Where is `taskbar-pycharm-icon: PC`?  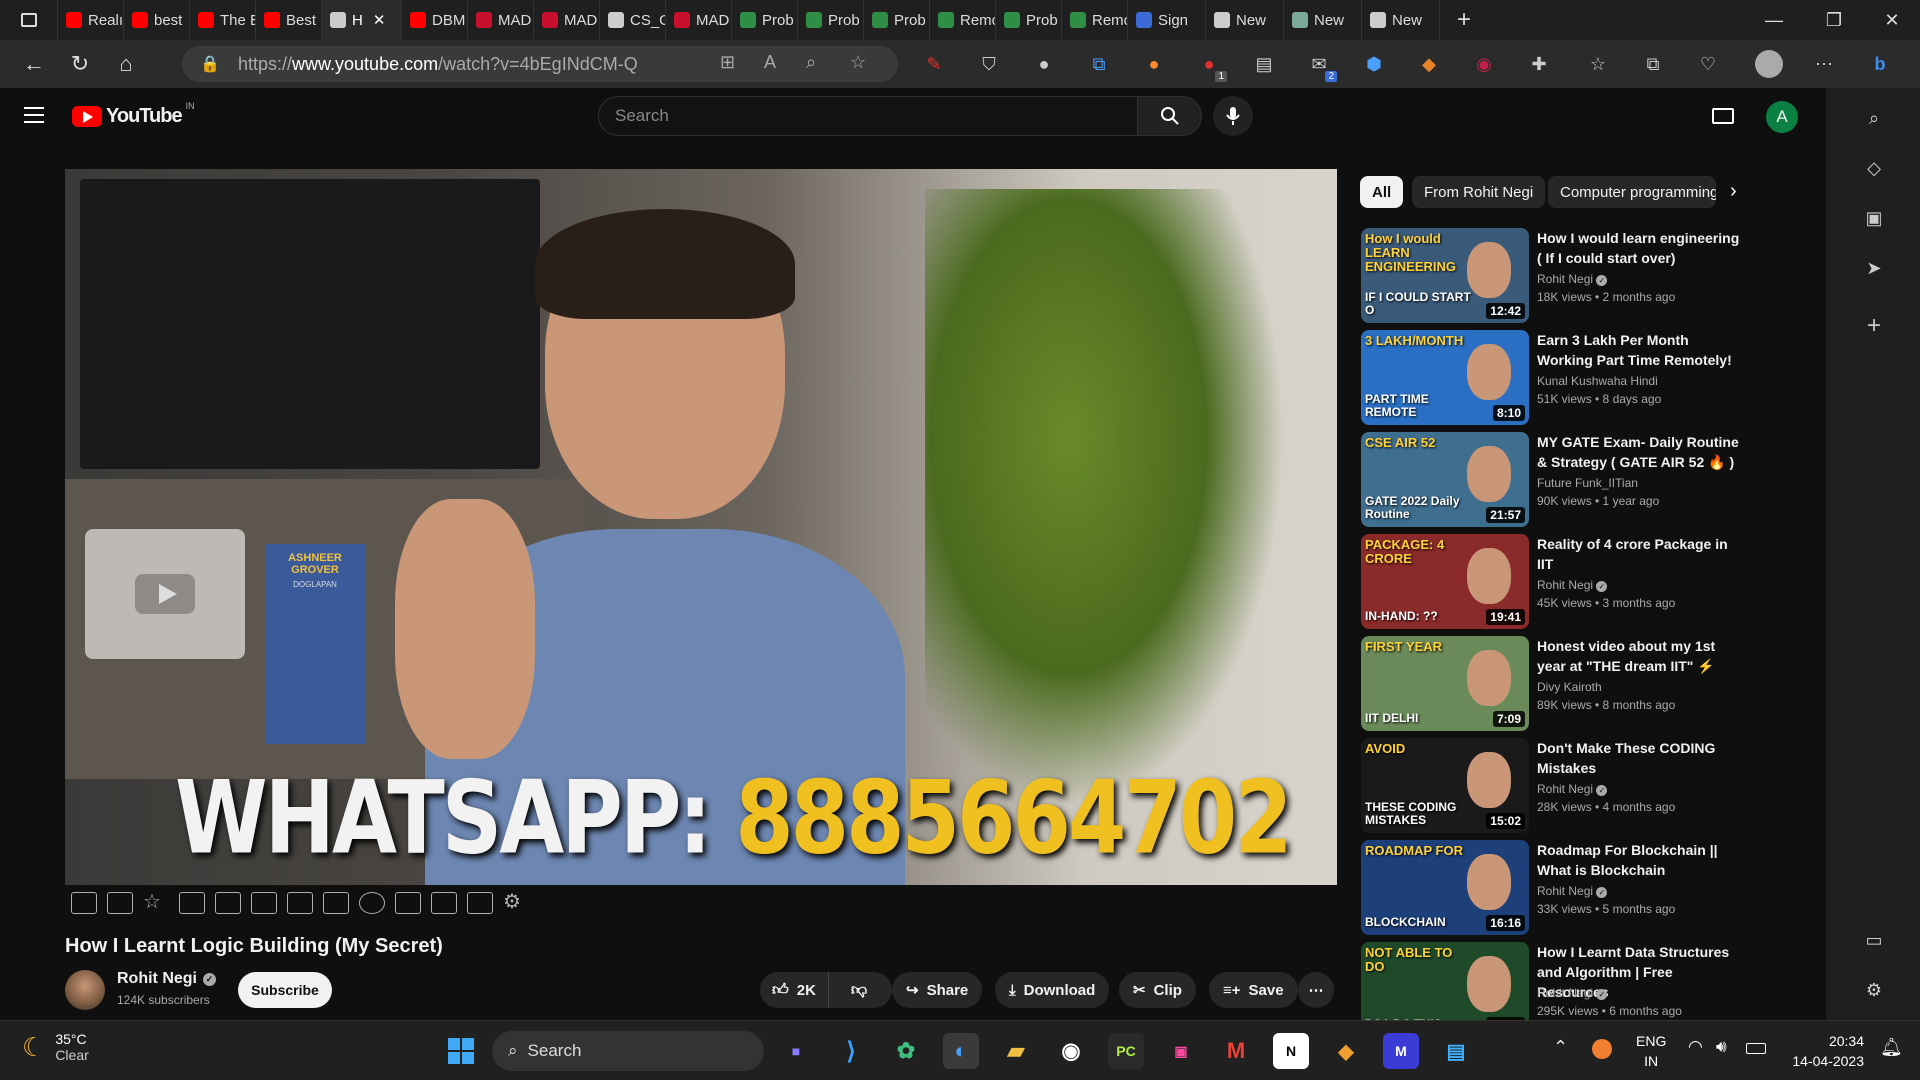 taskbar-pycharm-icon: PC is located at coordinates (1126, 1051).